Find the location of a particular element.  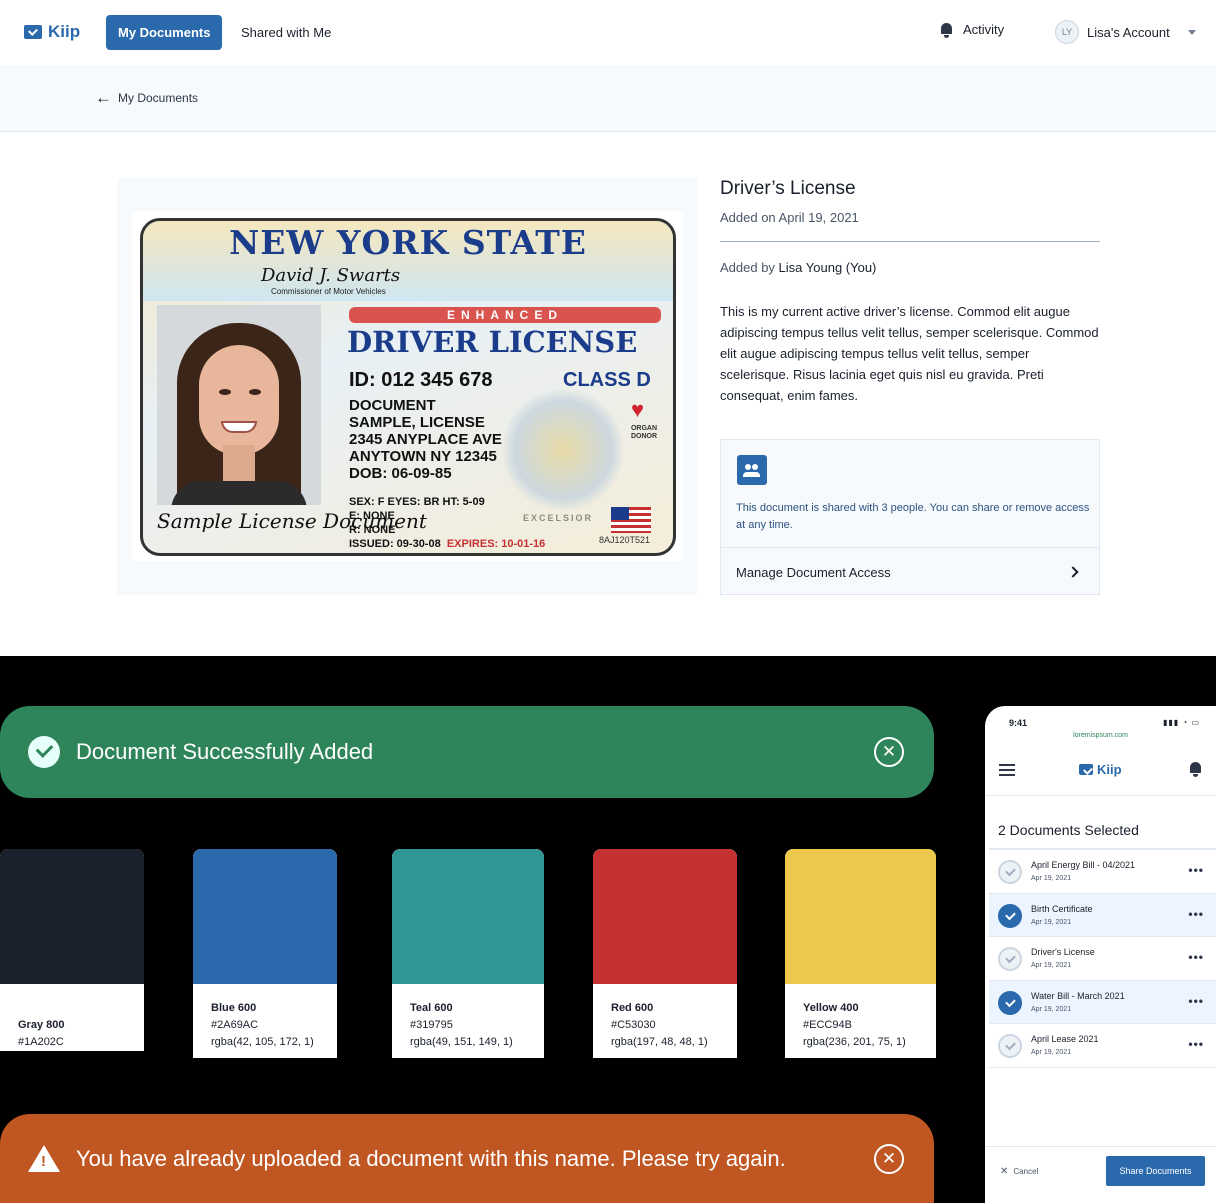

activity-label: Activity is located at coordinates (984, 29).